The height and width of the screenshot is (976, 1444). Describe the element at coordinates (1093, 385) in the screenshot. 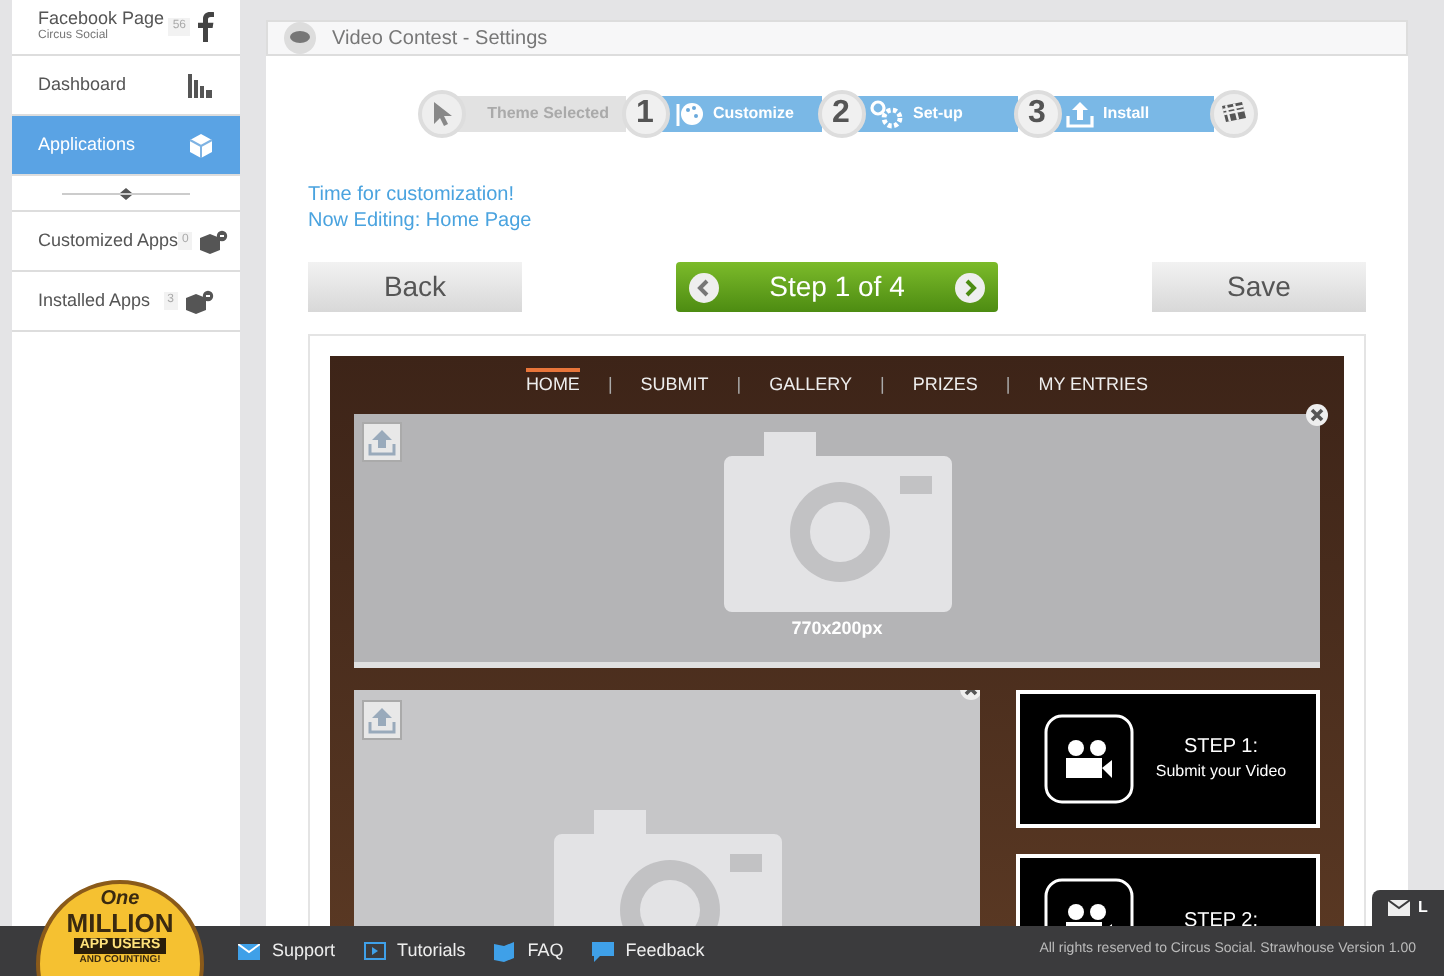

I see `nav-link: MY ENTRIES` at that location.